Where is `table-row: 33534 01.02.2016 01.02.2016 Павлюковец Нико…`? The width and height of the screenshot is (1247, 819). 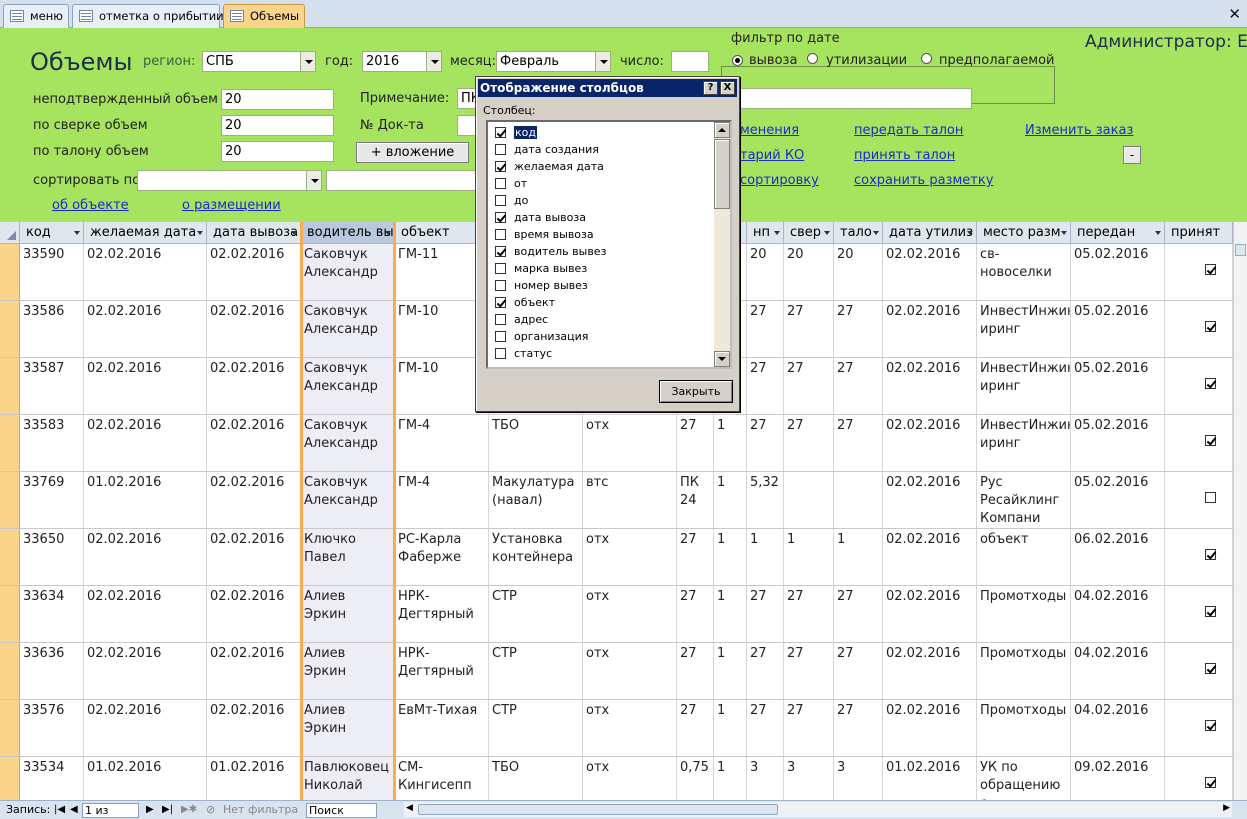
table-row: 33534 01.02.2016 01.02.2016 Павлюковец Нико… is located at coordinates (616, 778).